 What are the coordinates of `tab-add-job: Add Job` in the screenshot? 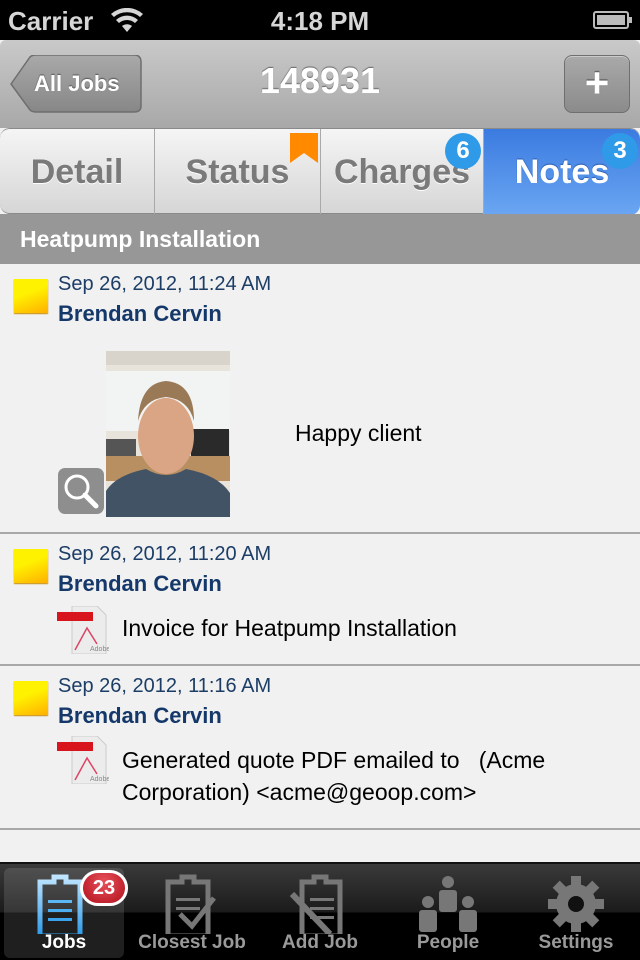 It's located at (320, 913).